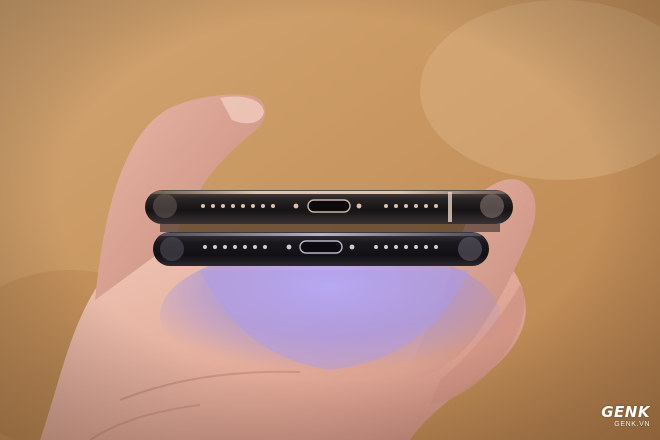 This screenshot has width=660, height=440. What do you see at coordinates (632, 424) in the screenshot?
I see `watermark-domain: GENK.VN` at bounding box center [632, 424].